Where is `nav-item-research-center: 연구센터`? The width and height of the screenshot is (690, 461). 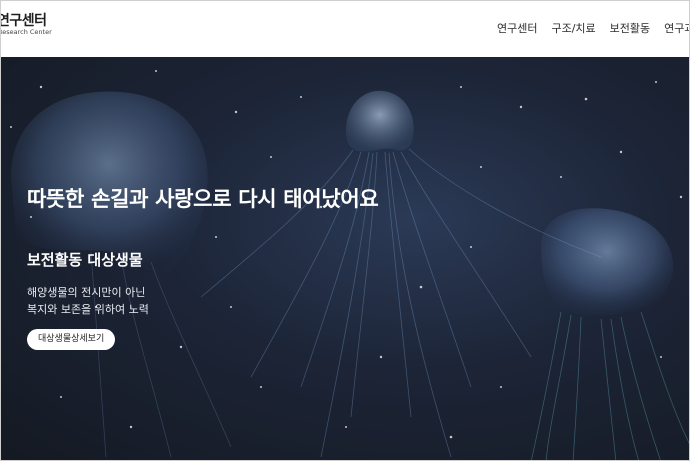 nav-item-research-center: 연구센터 is located at coordinates (517, 28).